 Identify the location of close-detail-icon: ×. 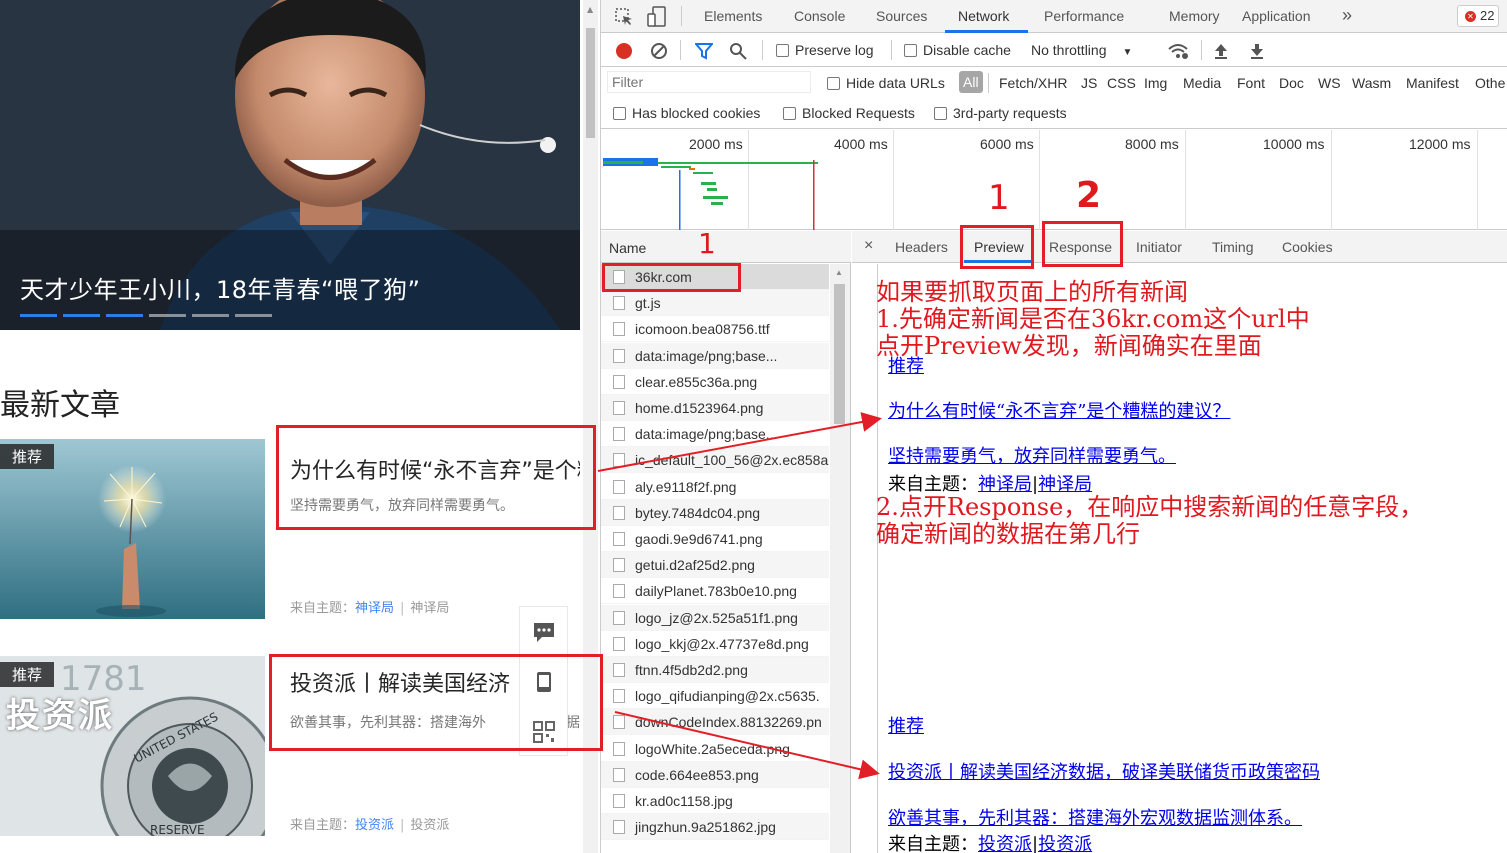
(868, 246).